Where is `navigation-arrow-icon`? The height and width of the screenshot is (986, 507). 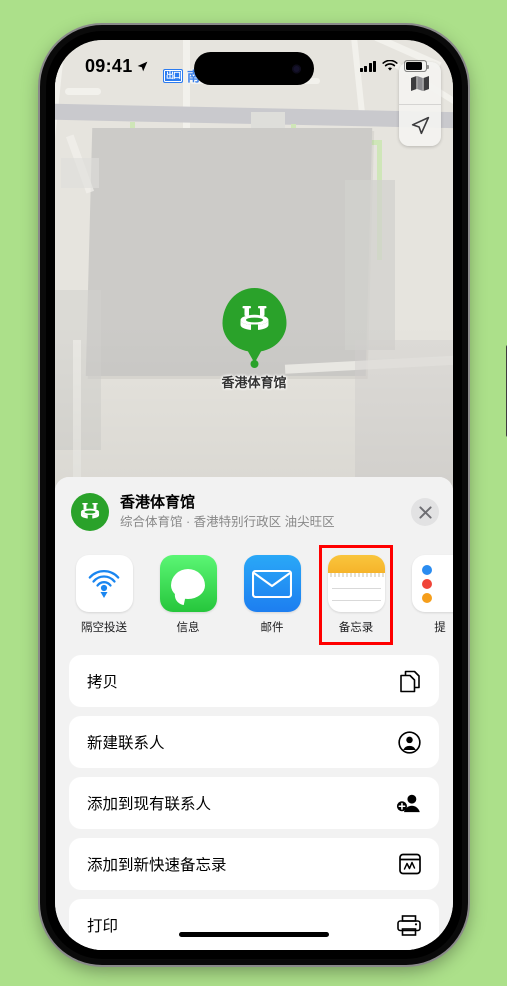
navigation-arrow-icon is located at coordinates (420, 125).